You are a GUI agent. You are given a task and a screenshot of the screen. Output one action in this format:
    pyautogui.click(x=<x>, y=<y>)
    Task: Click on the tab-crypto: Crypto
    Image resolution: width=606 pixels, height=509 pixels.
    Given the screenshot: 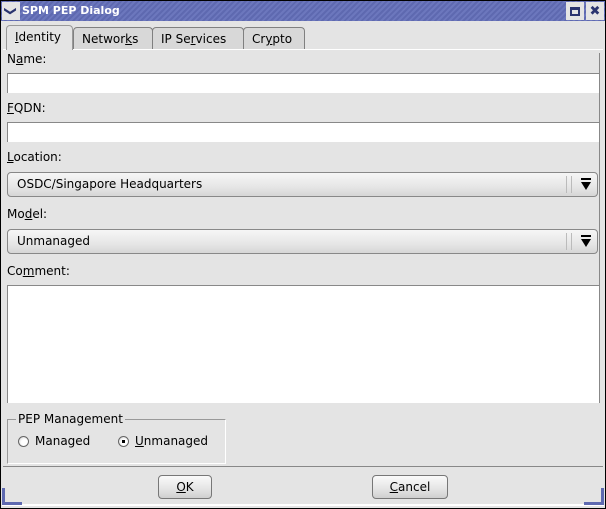 What is the action you would take?
    pyautogui.click(x=274, y=38)
    